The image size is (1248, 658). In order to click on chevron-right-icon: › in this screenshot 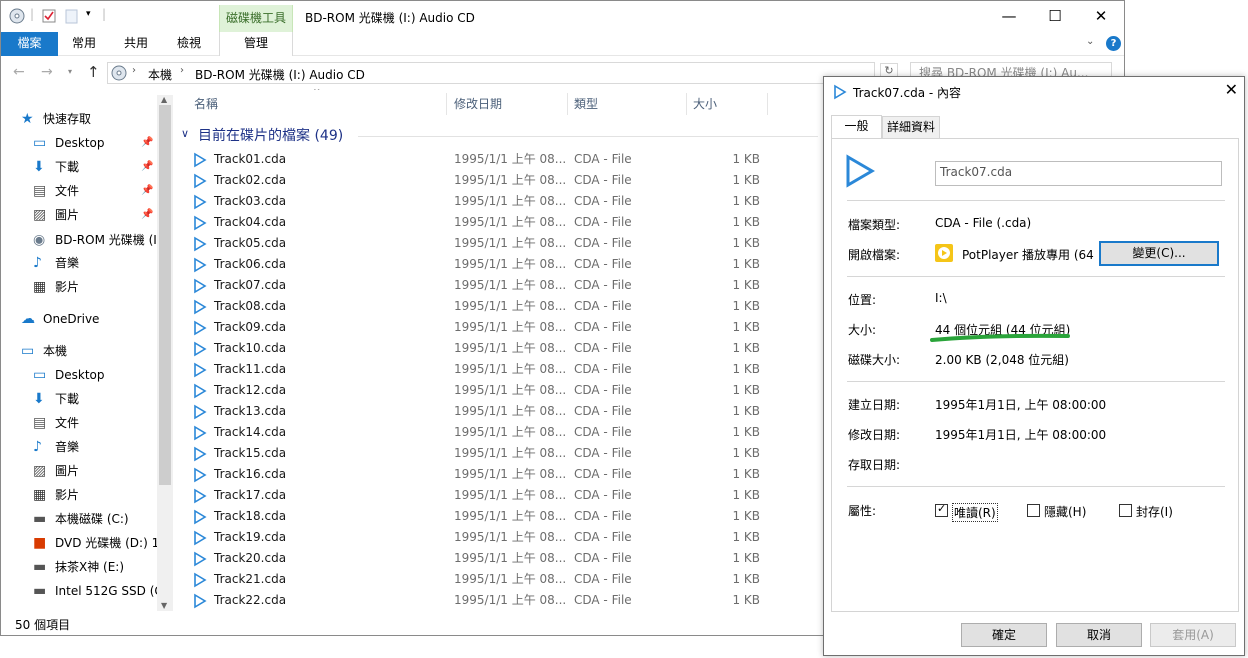, I will do `click(134, 70)`.